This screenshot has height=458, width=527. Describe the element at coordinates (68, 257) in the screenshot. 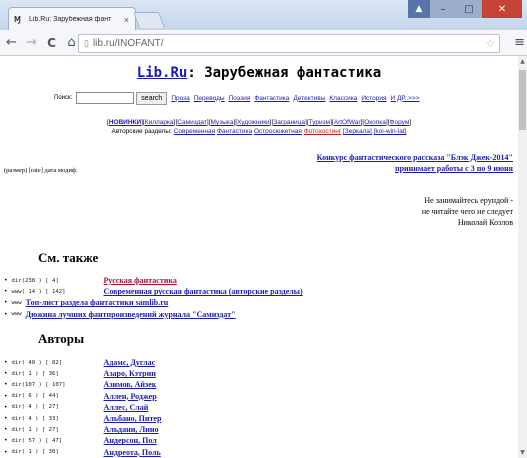

I see `see-also-heading: См. также` at that location.